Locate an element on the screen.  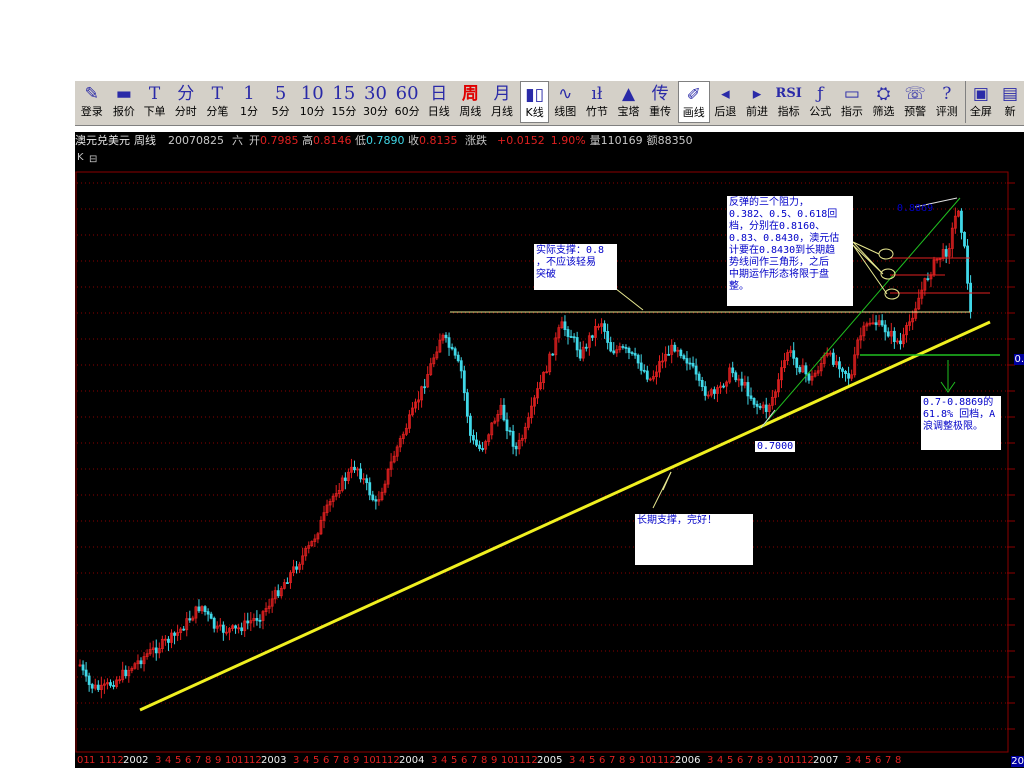
toolbar-15min-button: 15 15分 is located at coordinates (344, 102).